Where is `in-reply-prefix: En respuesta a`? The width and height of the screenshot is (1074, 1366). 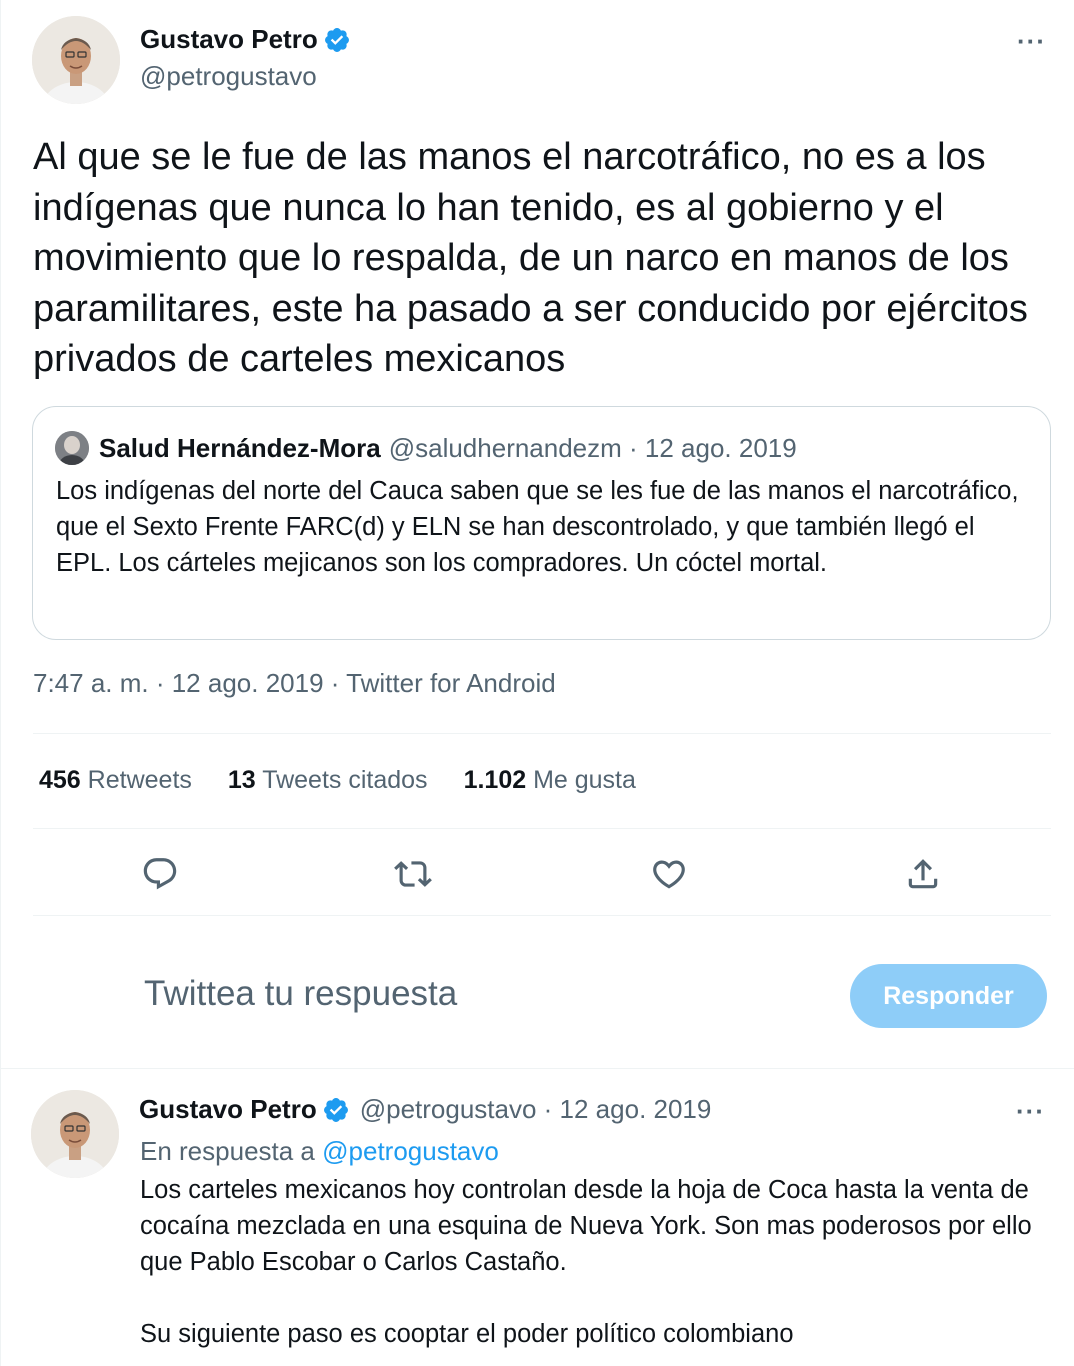
in-reply-prefix: En respuesta a is located at coordinates (227, 1151).